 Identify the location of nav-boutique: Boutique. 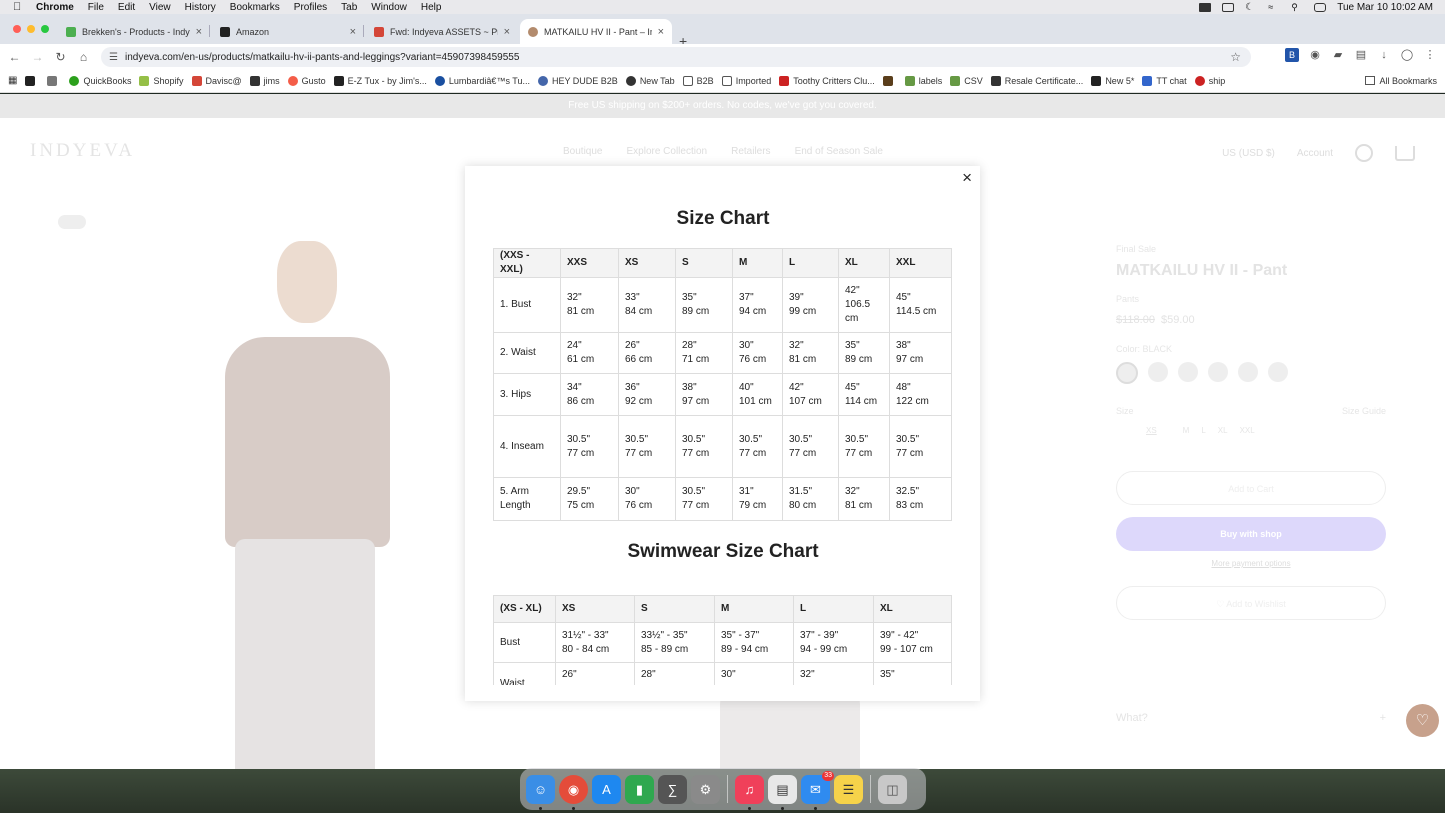
(582, 151).